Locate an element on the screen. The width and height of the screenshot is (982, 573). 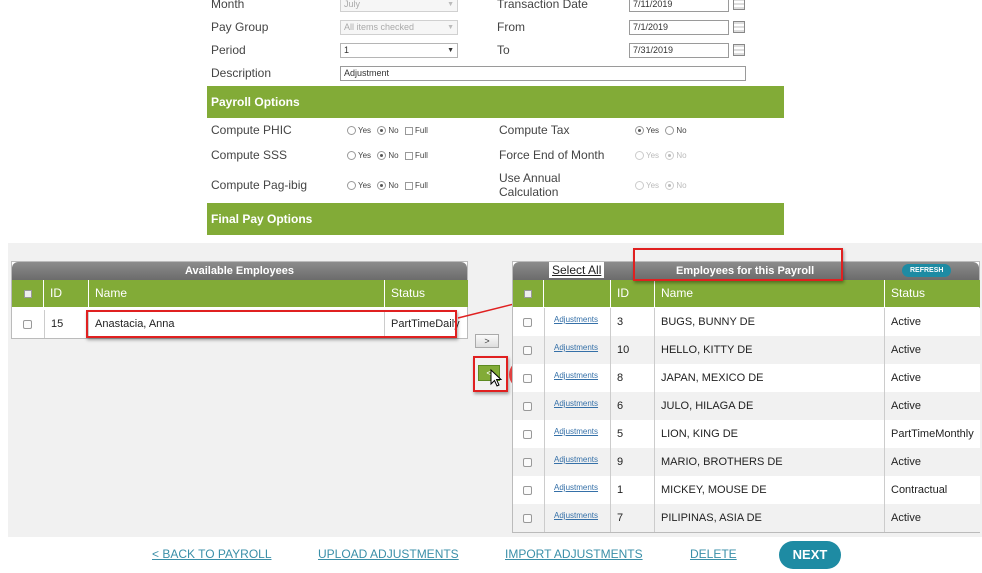
tax-no-radio is located at coordinates (670, 131).